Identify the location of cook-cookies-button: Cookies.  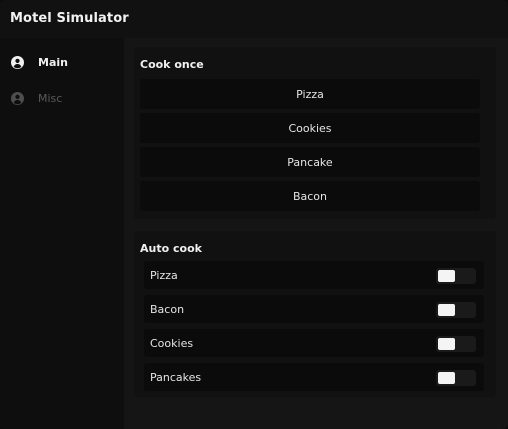
(310, 128).